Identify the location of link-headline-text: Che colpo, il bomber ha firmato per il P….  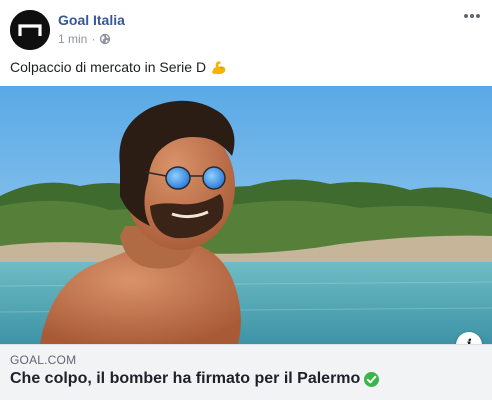
(185, 378).